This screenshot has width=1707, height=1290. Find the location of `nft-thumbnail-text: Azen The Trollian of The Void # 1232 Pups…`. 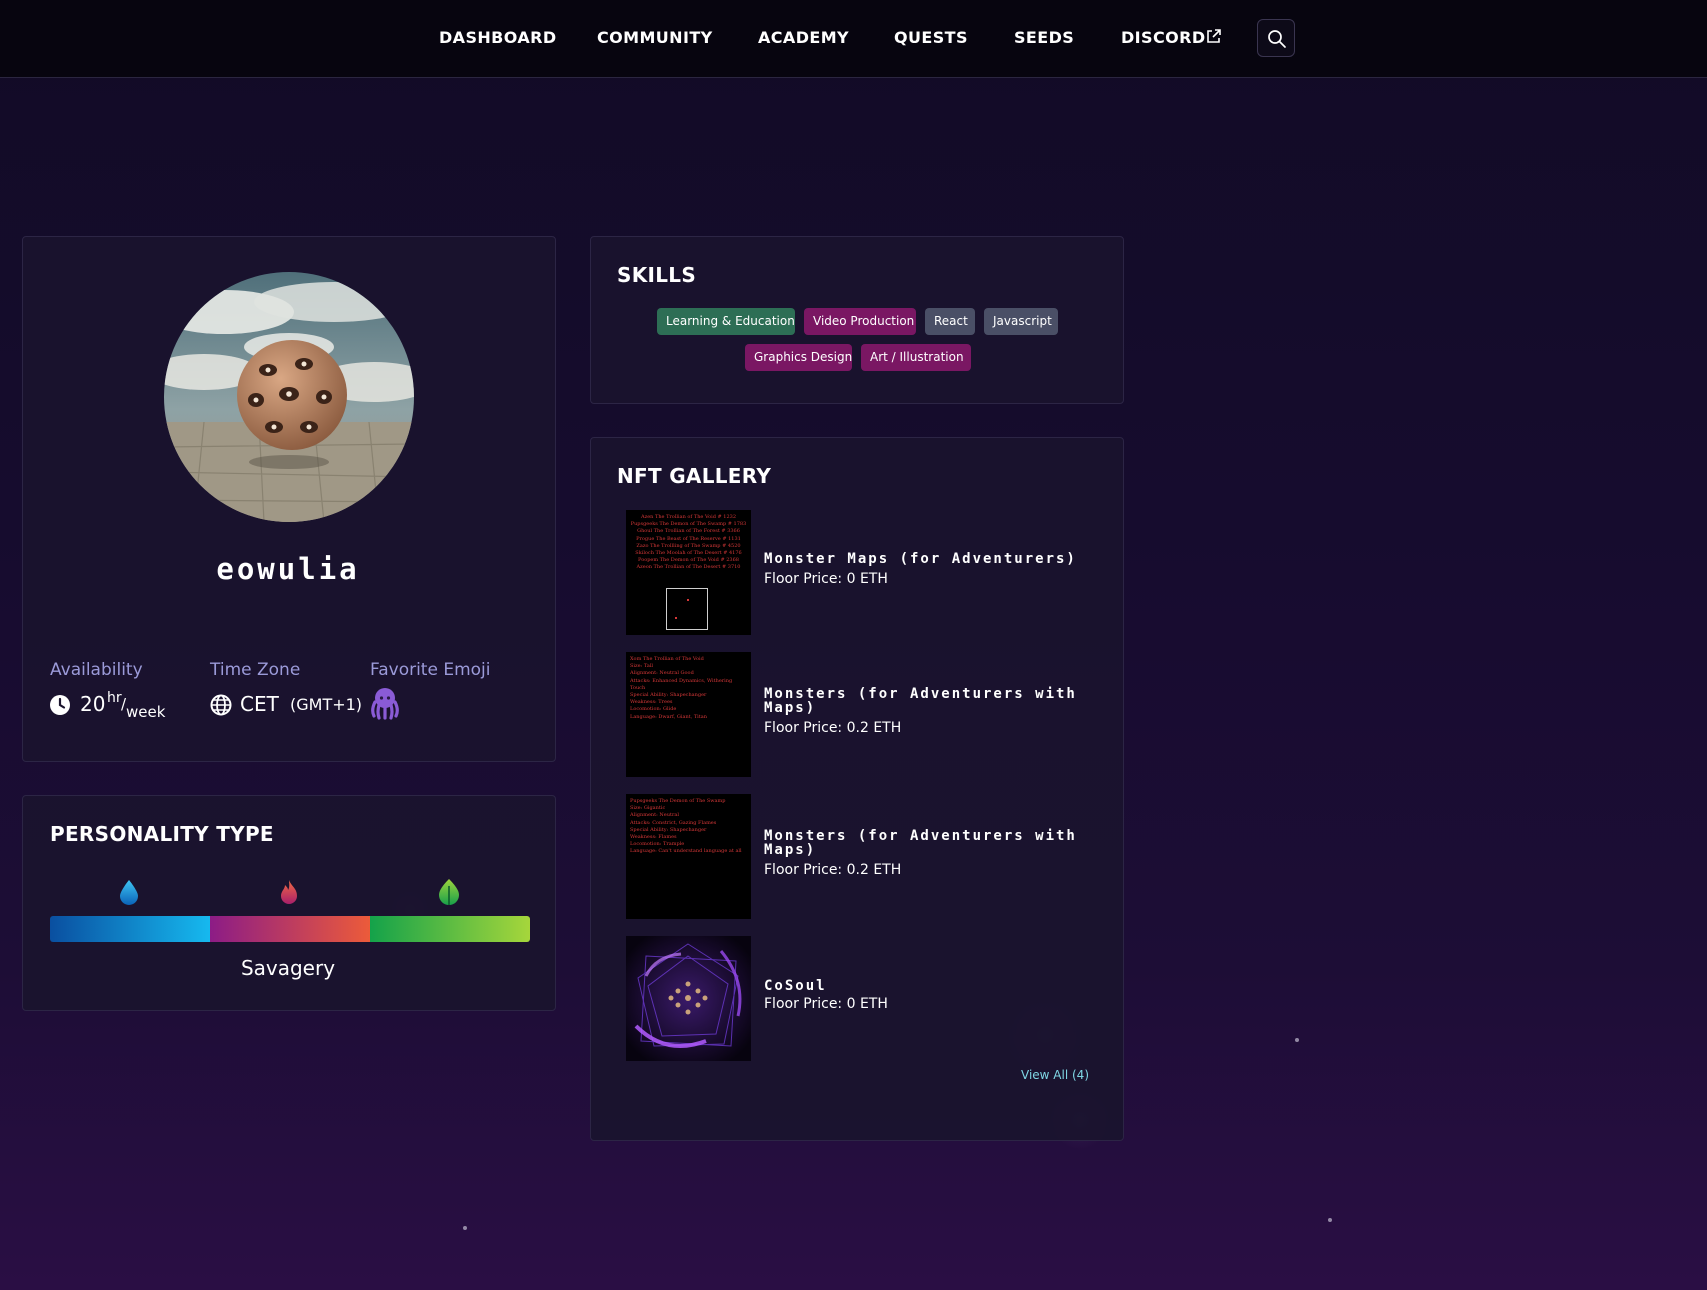

nft-thumbnail-text: Azen The Trollian of The Void # 1232 Pups… is located at coordinates (688, 542).